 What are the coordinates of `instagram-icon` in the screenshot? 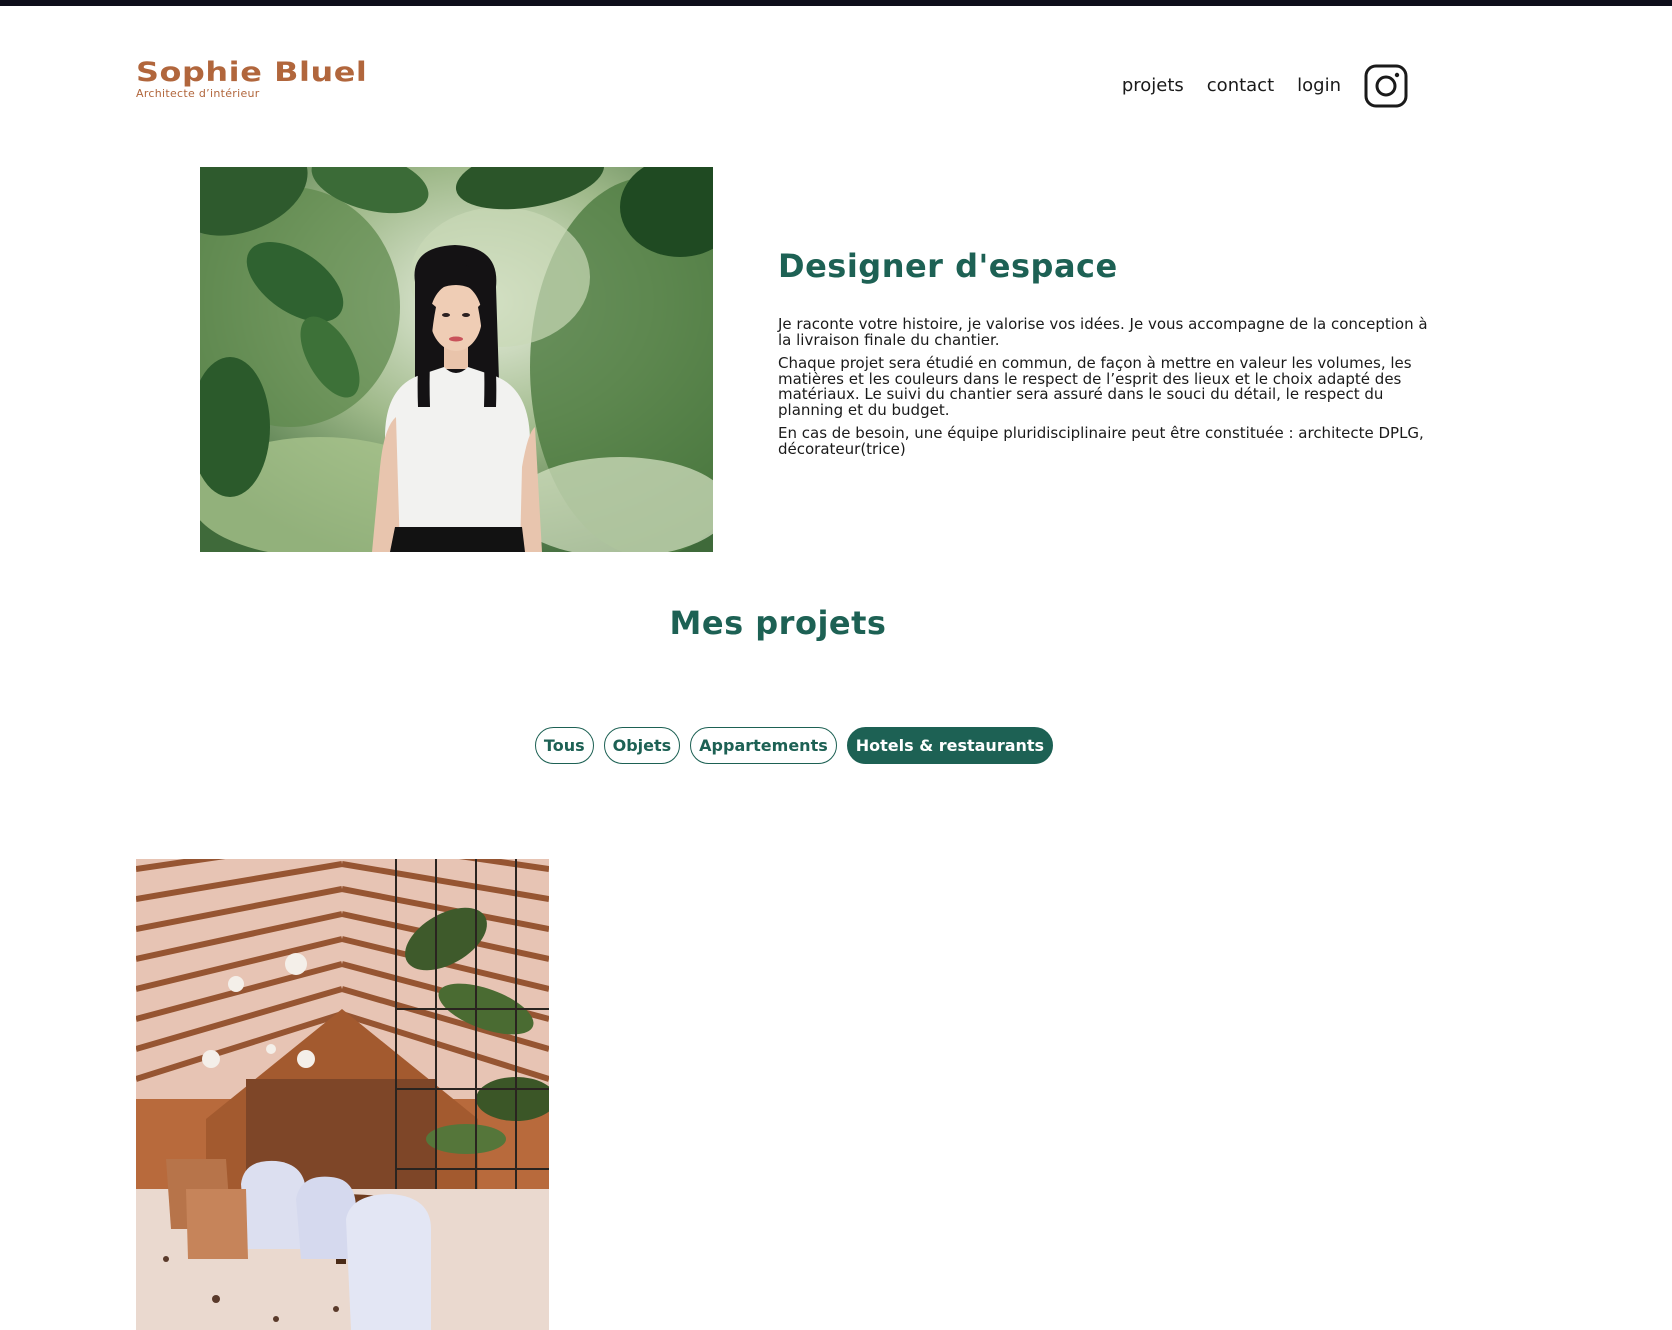 It's located at (1386, 86).